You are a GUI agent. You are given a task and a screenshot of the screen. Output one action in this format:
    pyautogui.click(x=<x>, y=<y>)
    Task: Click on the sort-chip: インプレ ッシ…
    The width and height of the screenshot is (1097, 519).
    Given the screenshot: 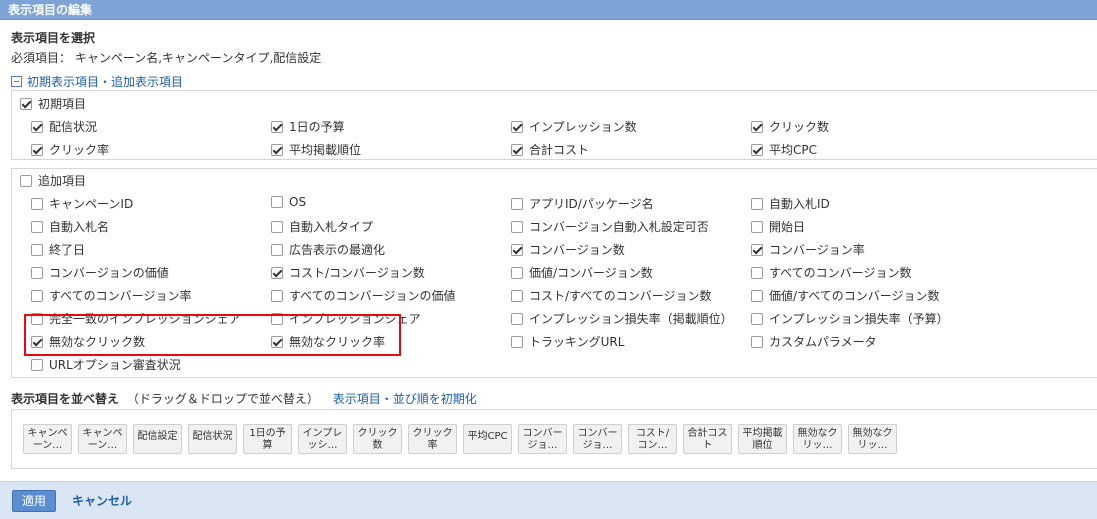 What is the action you would take?
    pyautogui.click(x=322, y=439)
    